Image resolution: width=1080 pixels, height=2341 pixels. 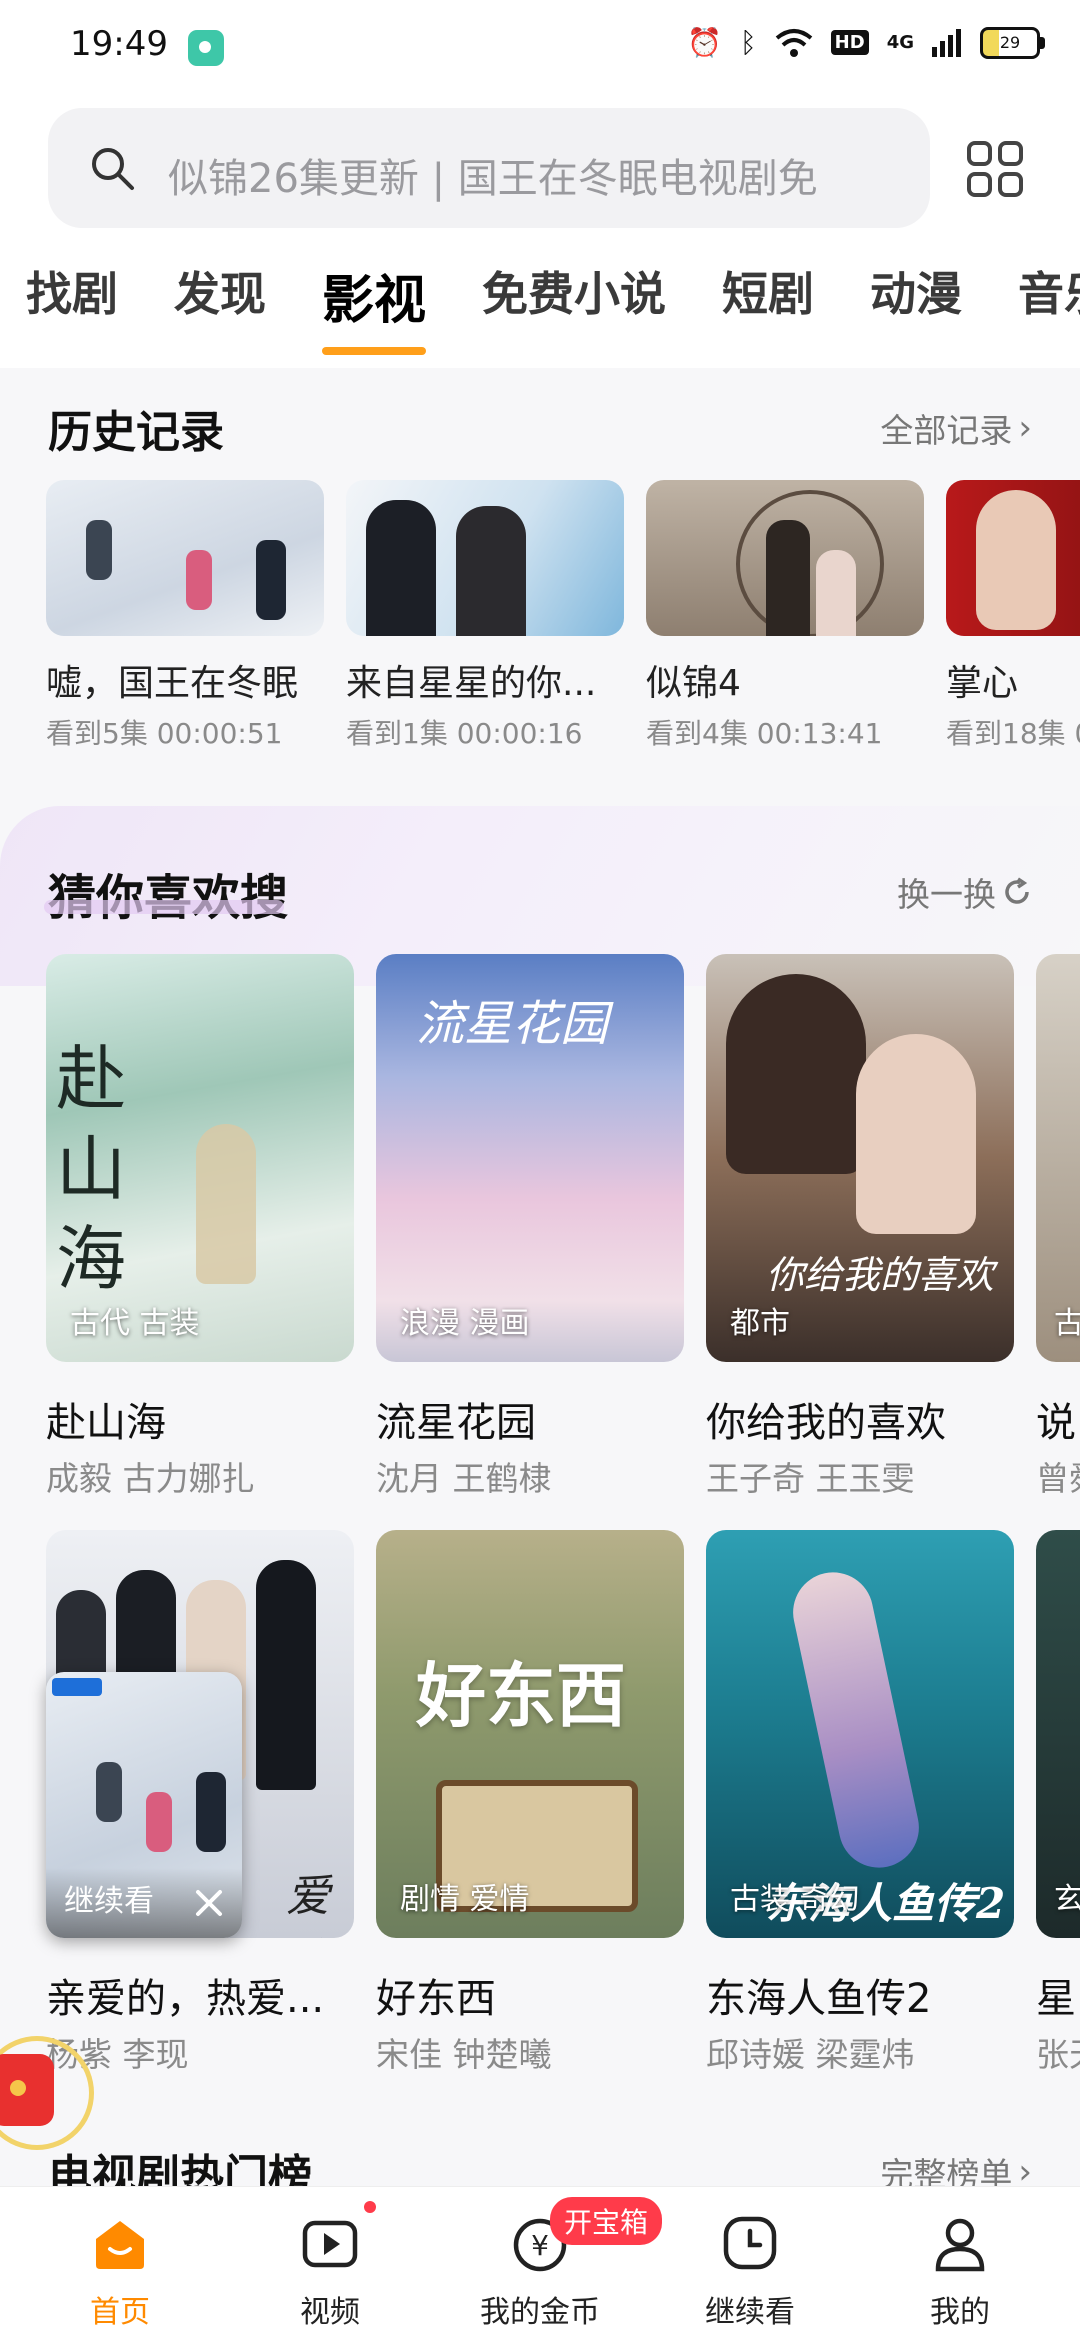 What do you see at coordinates (330, 2244) in the screenshot?
I see `video-icon` at bounding box center [330, 2244].